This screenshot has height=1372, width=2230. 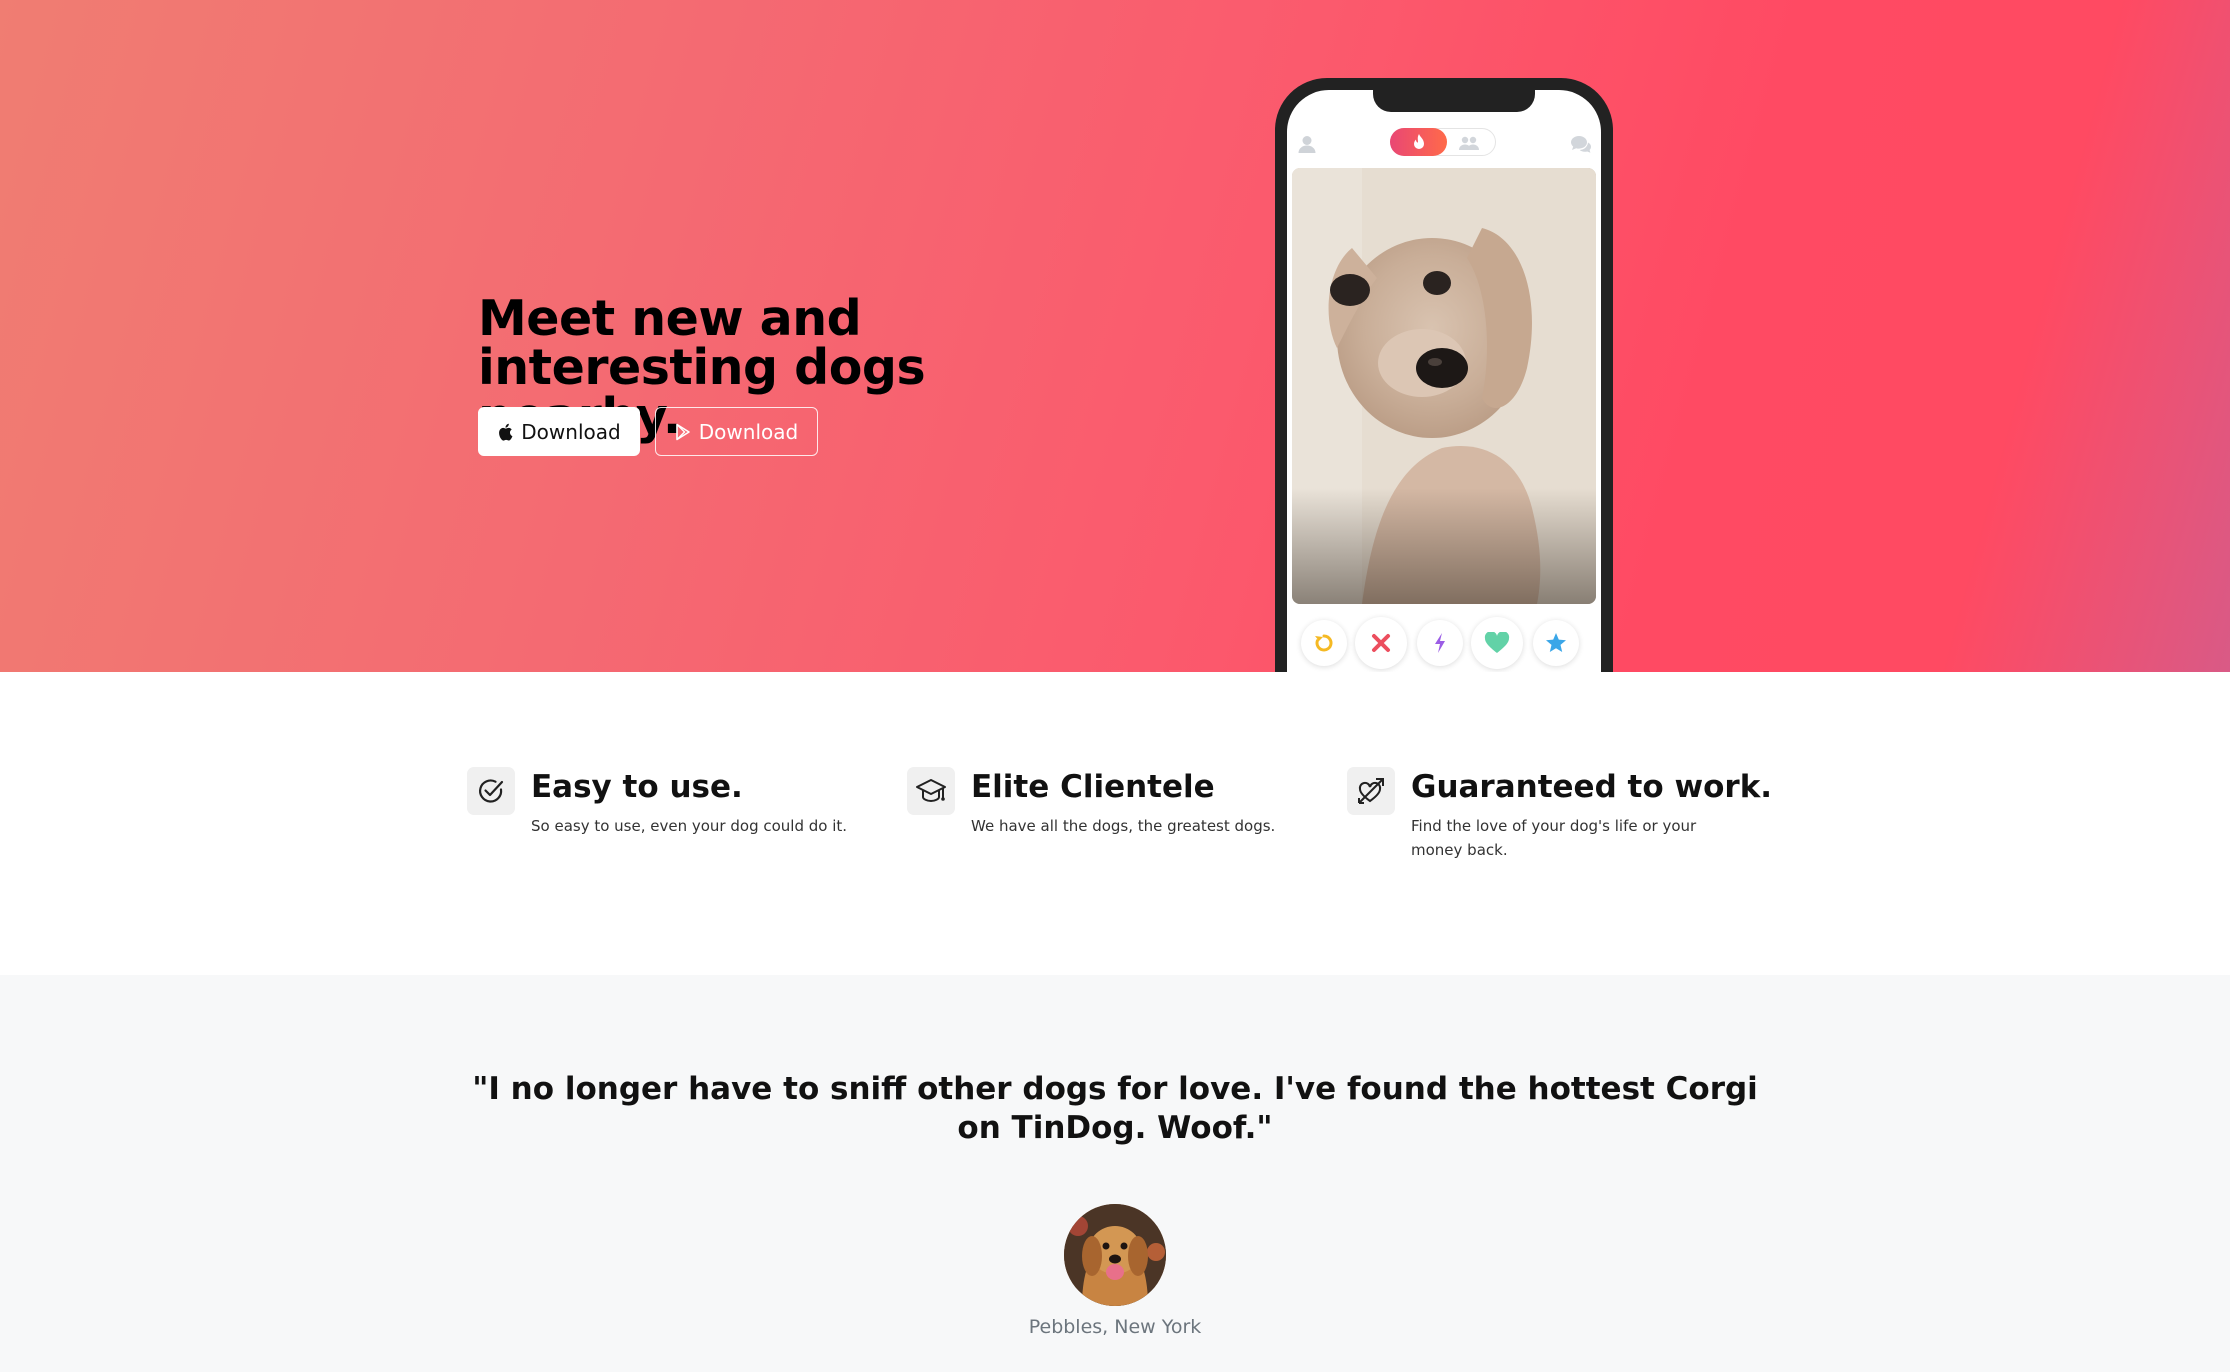 I want to click on phone-mockup, so click(x=1444, y=375).